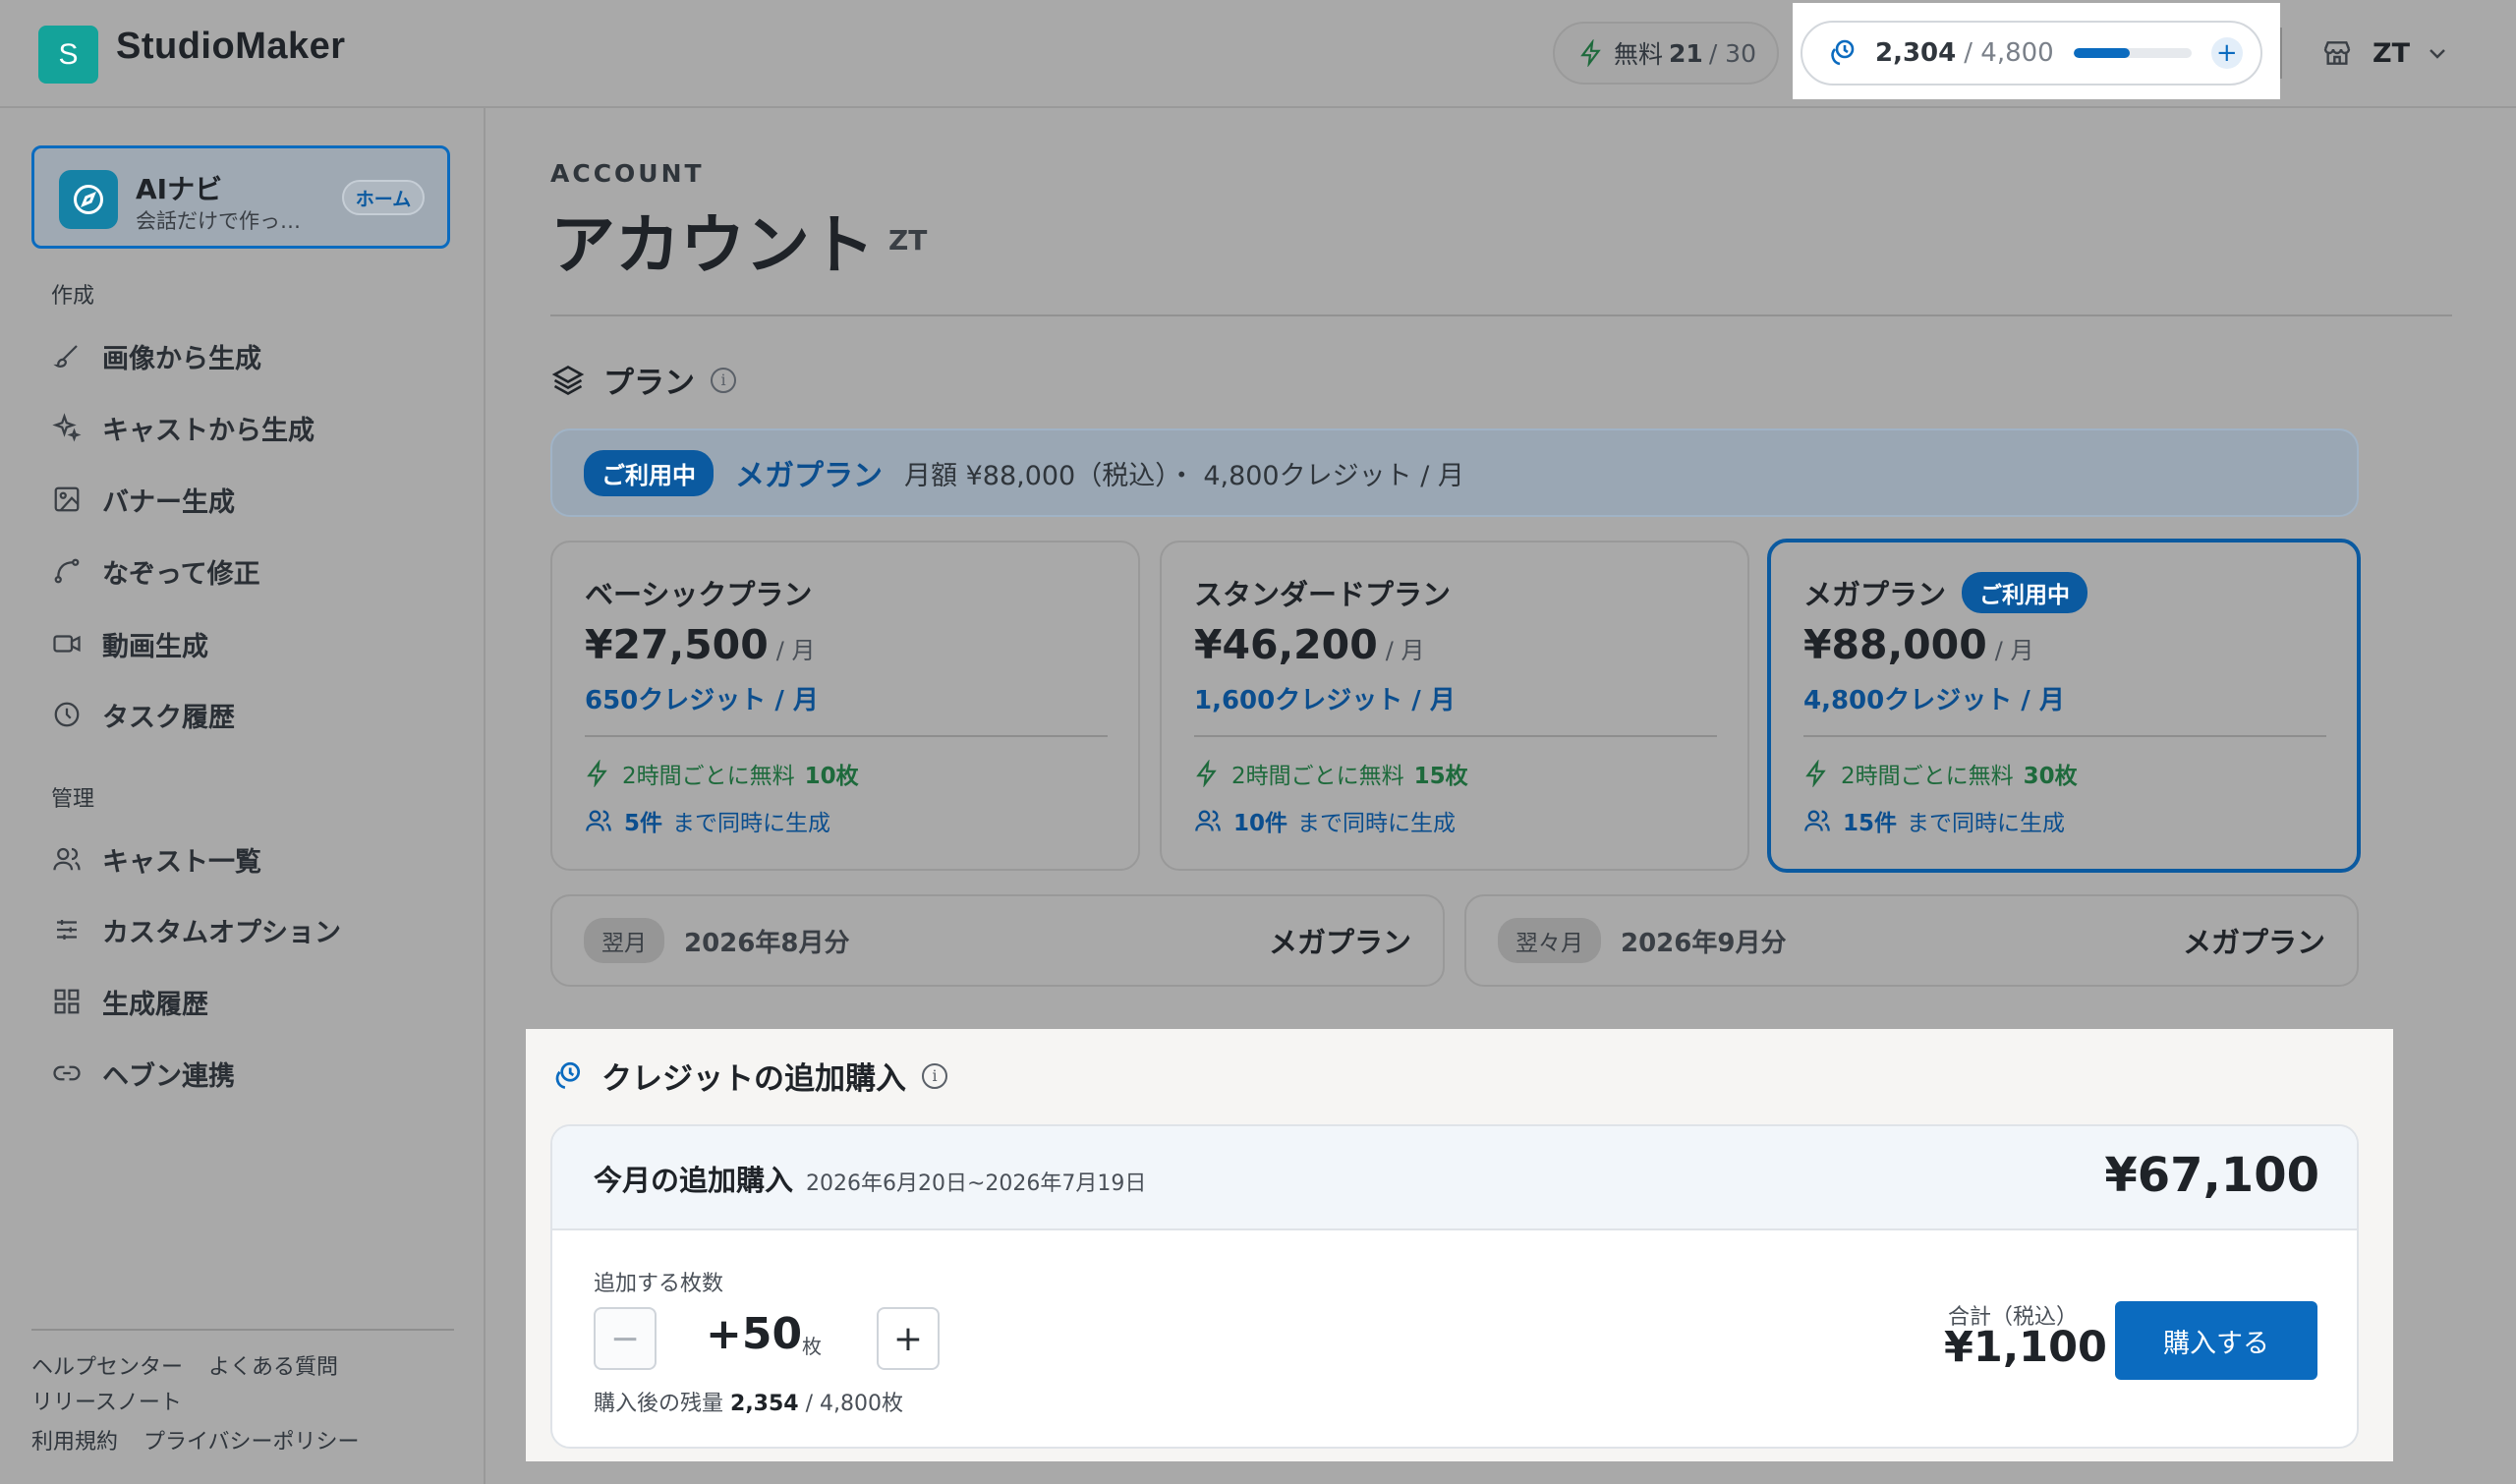 The width and height of the screenshot is (2516, 1484). What do you see at coordinates (1666, 53) in the screenshot?
I see `free-generation-counter: 無料 21 / 30` at bounding box center [1666, 53].